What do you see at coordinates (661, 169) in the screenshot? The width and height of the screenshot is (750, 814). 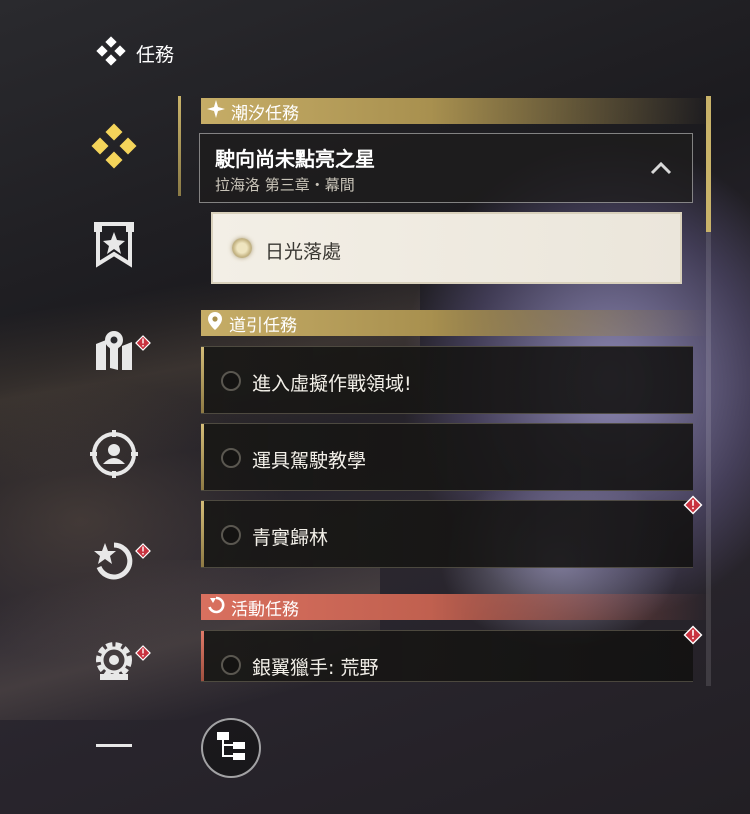 I see `chevron-up-icon` at bounding box center [661, 169].